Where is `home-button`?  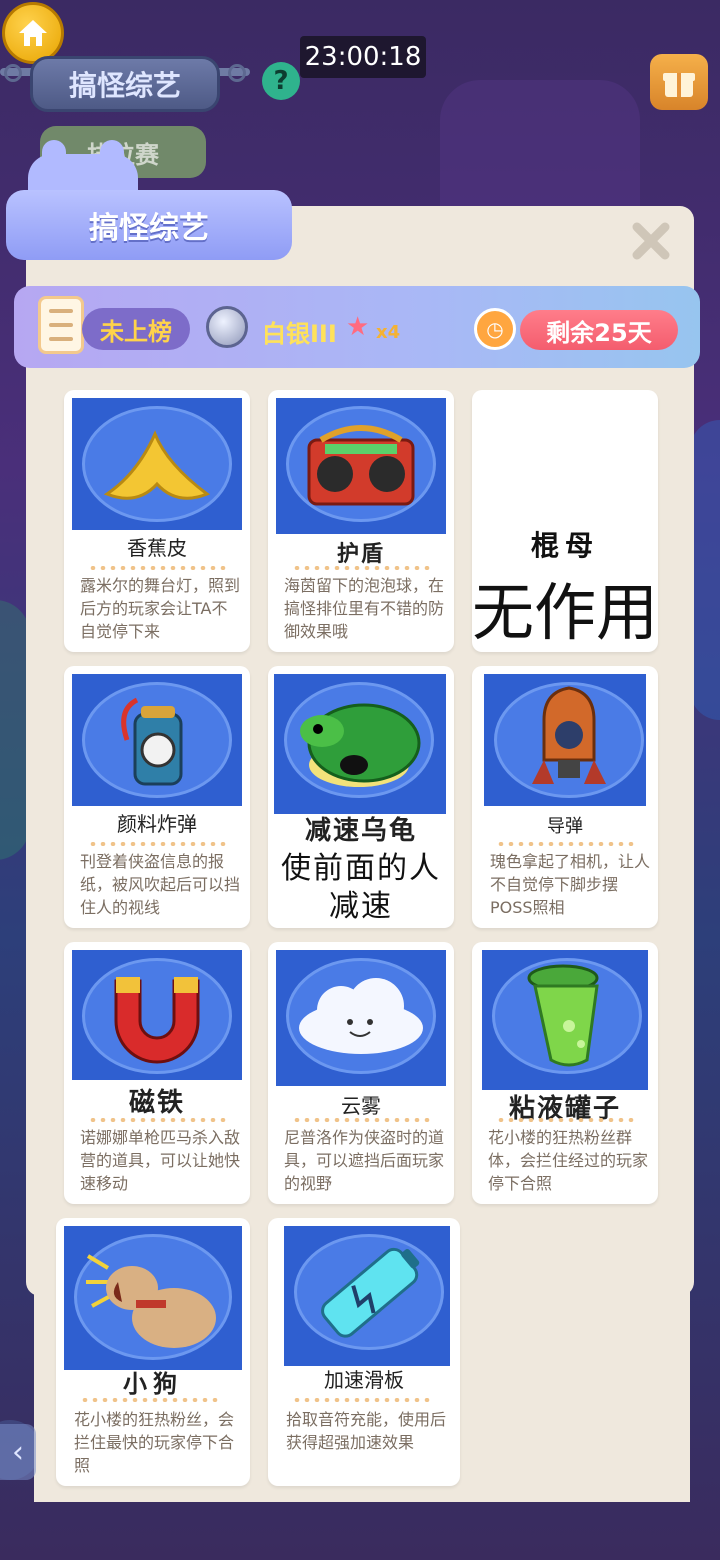 home-button is located at coordinates (33, 33).